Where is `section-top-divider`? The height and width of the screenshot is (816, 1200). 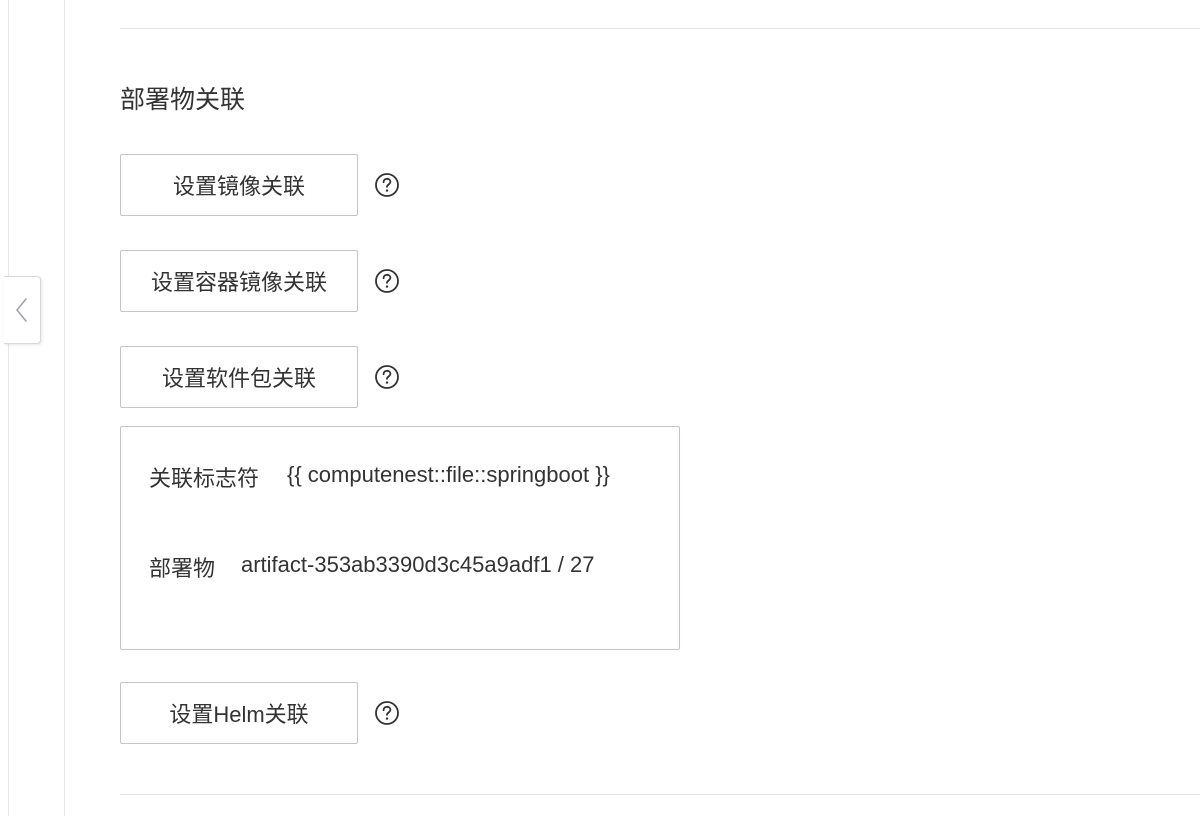 section-top-divider is located at coordinates (660, 28).